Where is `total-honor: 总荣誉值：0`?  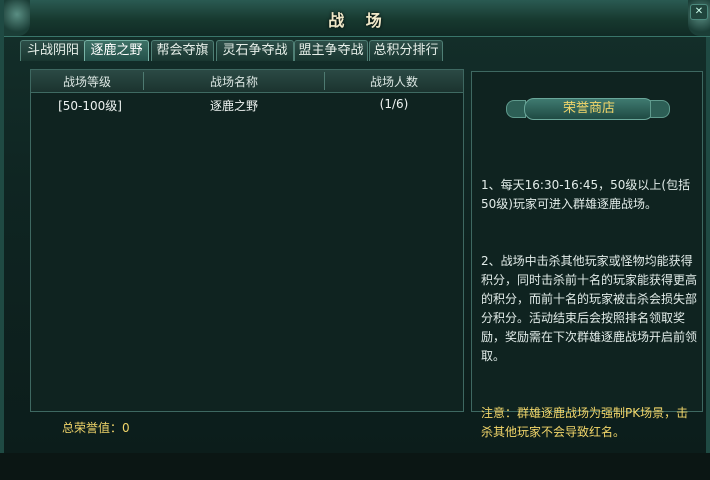
total-honor: 总荣誉值：0 is located at coordinates (96, 427).